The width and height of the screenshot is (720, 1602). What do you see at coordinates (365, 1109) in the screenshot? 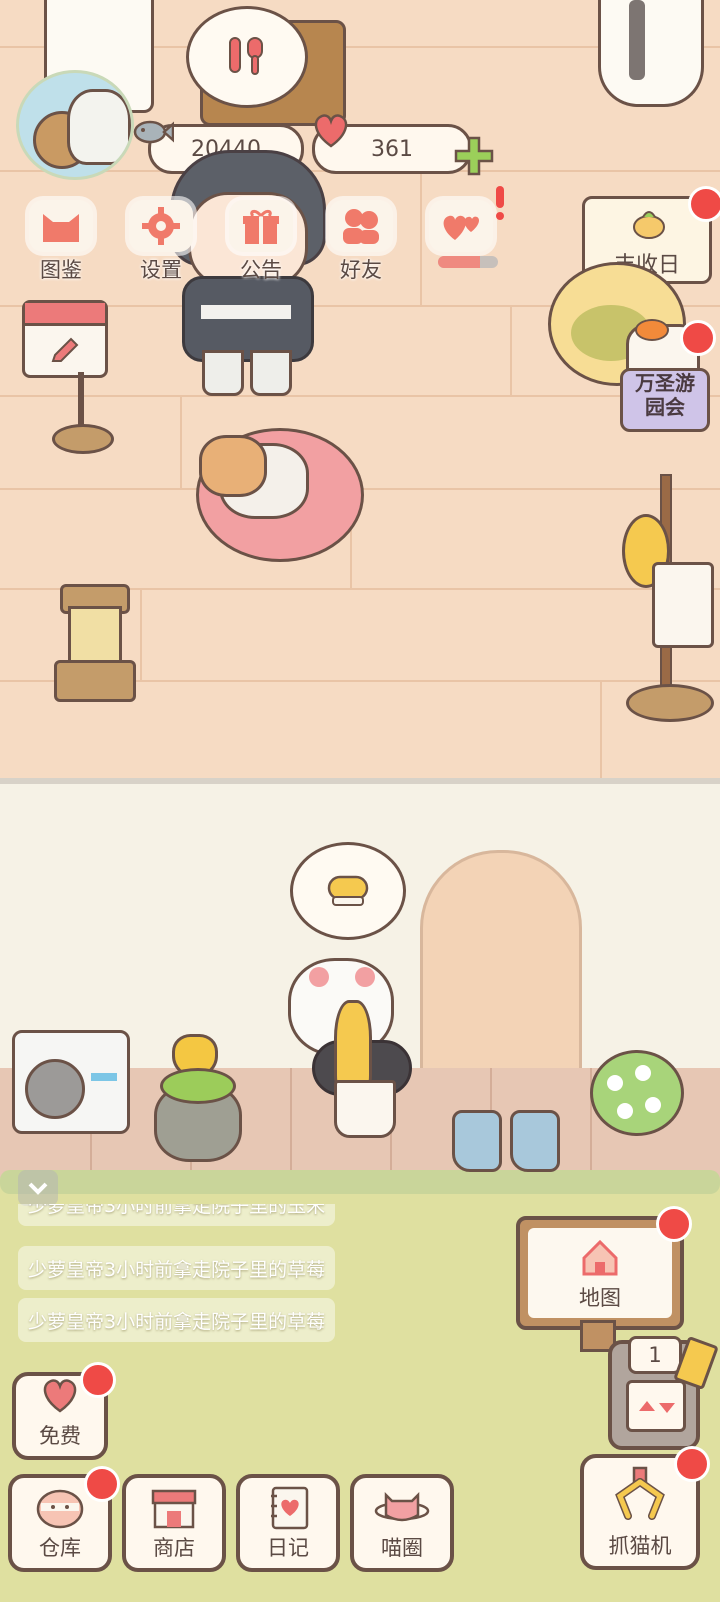
I see `bucket` at bounding box center [365, 1109].